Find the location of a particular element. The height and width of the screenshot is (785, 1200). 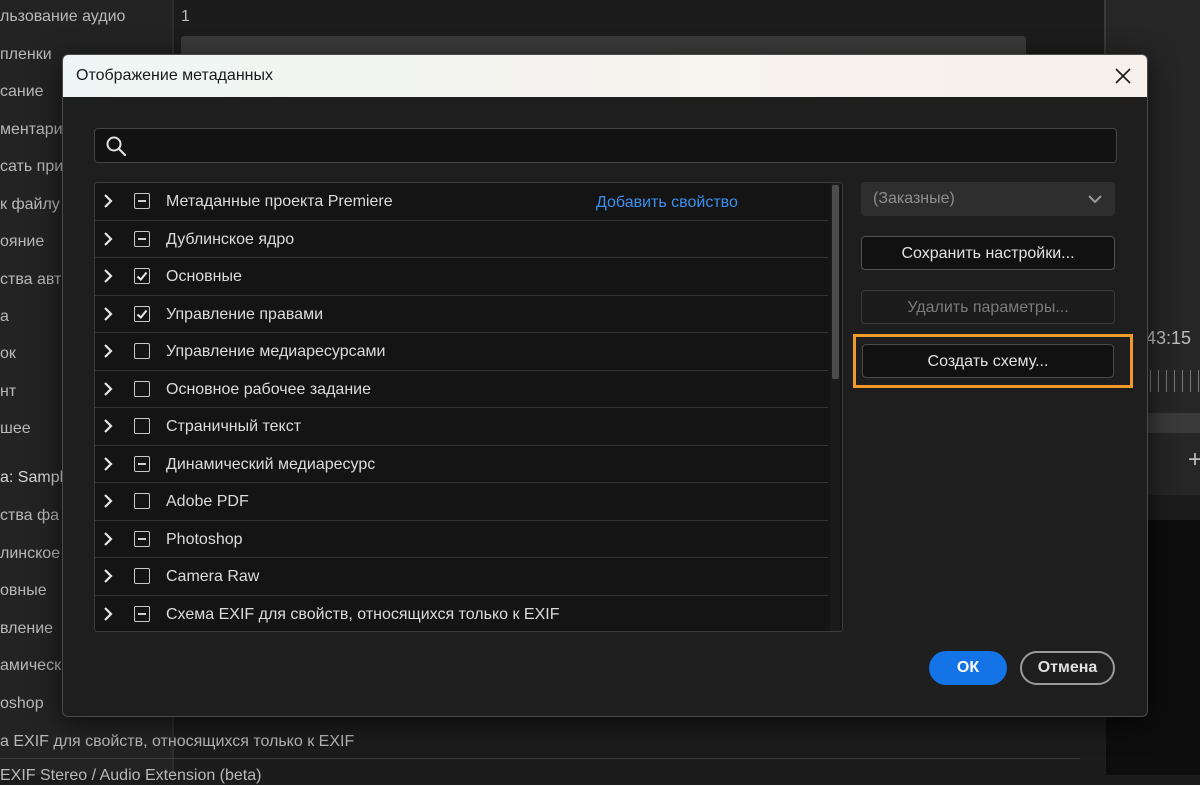

add-property-link: Добавить свойство is located at coordinates (667, 203).